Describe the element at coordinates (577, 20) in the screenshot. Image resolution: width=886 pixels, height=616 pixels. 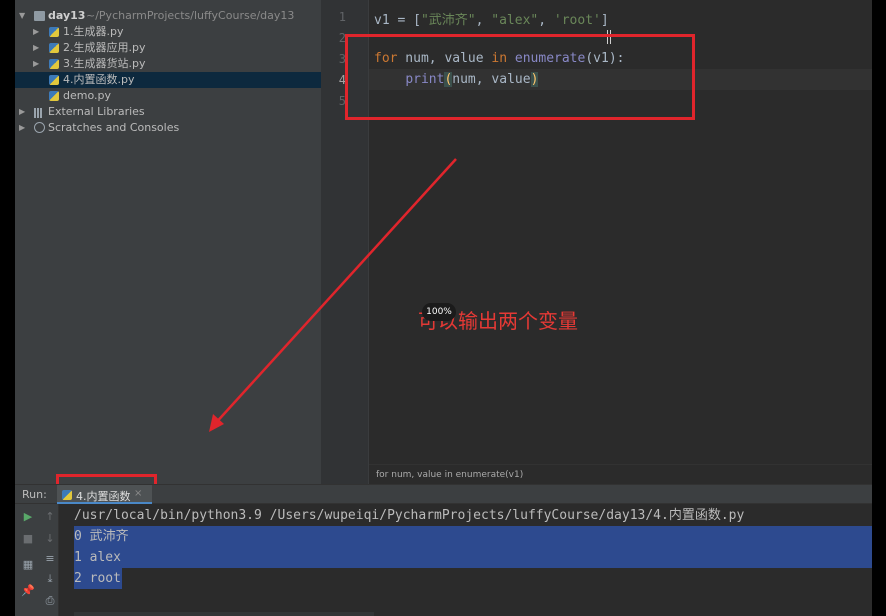
I see `token-string: 'root'` at that location.